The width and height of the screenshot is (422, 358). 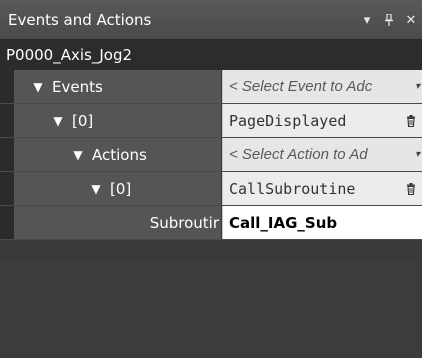 I want to click on chevron-down-icon: ▾, so click(x=367, y=20).